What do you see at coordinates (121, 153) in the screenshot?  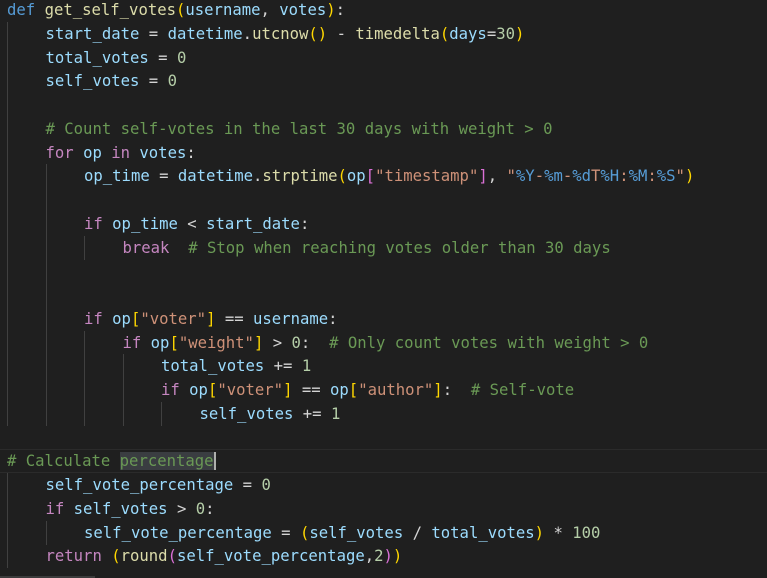 I see `code-line: for op in votes:` at bounding box center [121, 153].